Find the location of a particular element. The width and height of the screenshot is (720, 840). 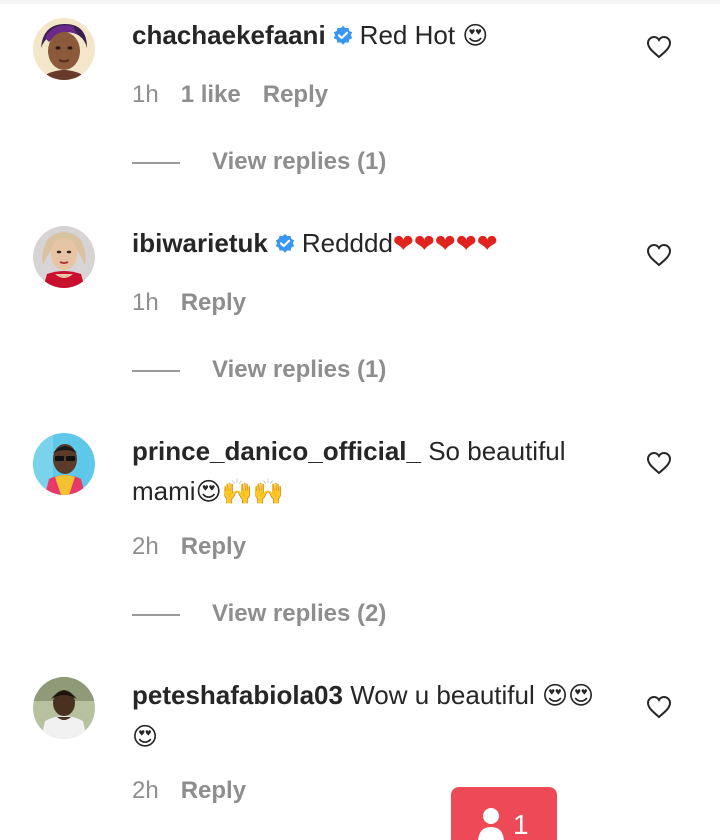

username: chachaekefaani is located at coordinates (229, 35).